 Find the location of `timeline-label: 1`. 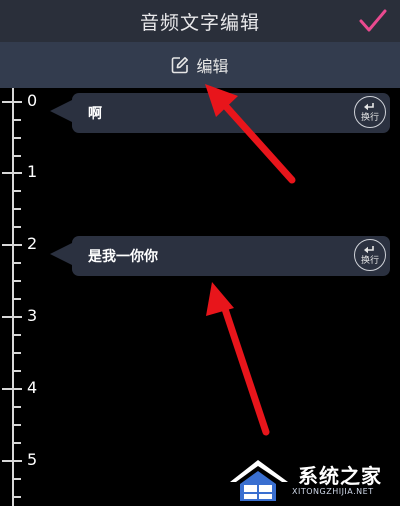

timeline-label: 1 is located at coordinates (32, 171).